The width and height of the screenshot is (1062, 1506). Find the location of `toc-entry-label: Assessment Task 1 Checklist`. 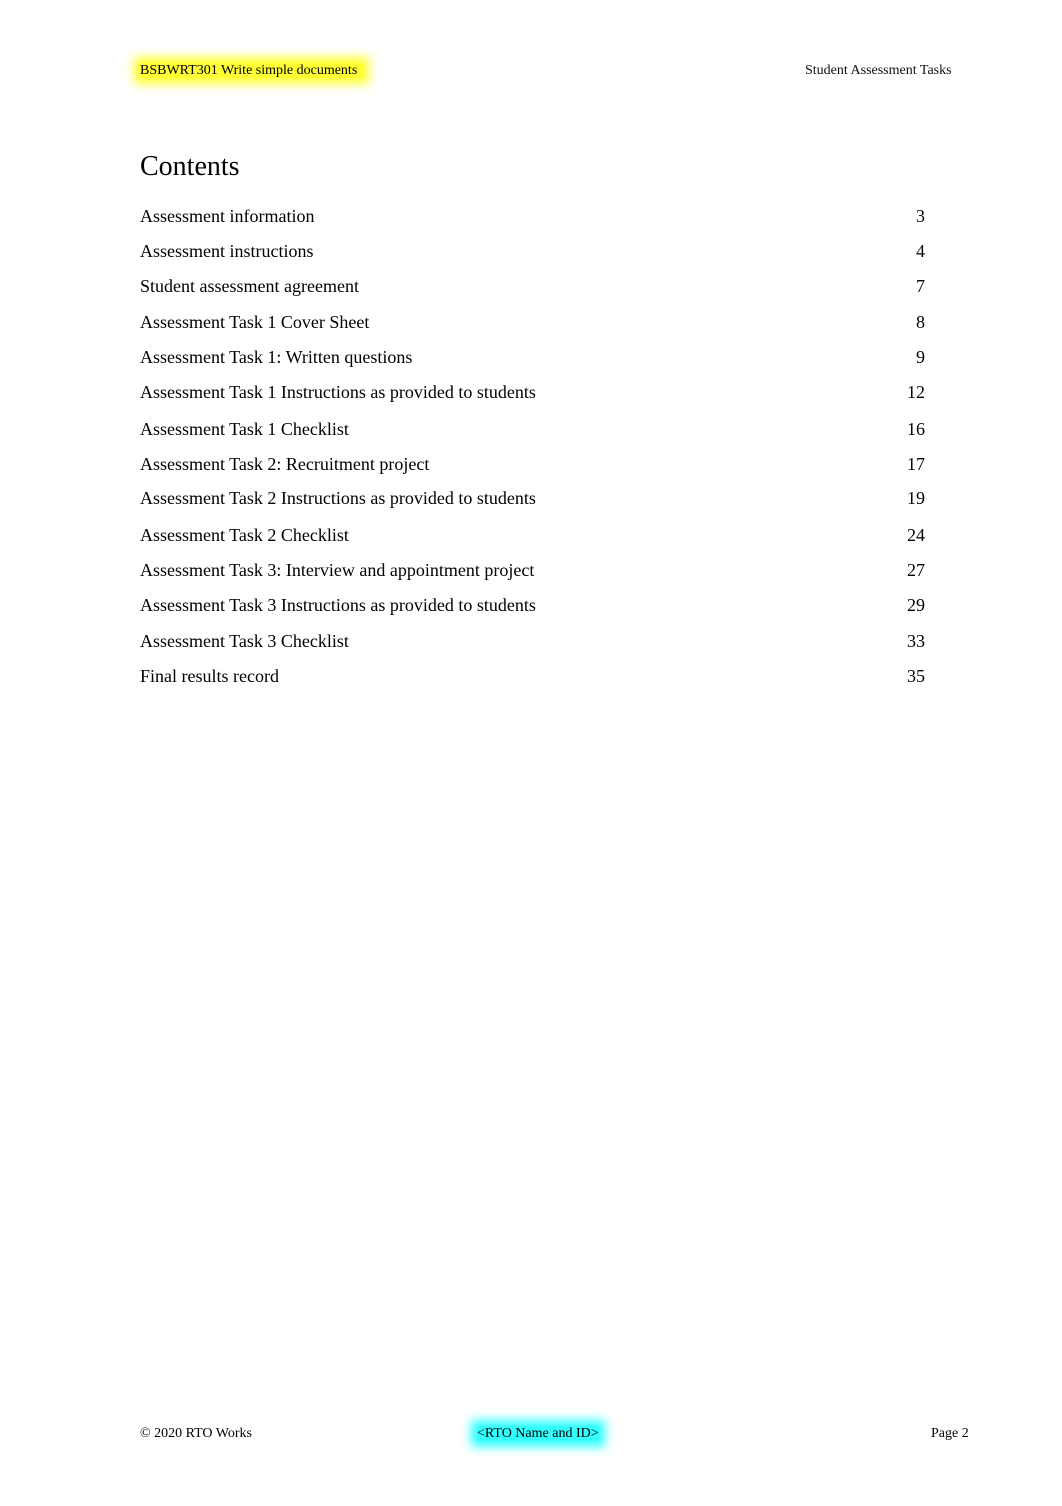

toc-entry-label: Assessment Task 1 Checklist is located at coordinates (244, 429).